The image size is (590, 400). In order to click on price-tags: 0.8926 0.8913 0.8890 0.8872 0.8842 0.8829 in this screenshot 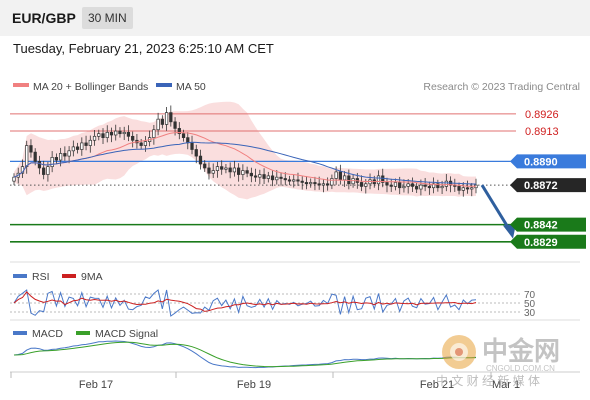, I will do `click(548, 179)`.